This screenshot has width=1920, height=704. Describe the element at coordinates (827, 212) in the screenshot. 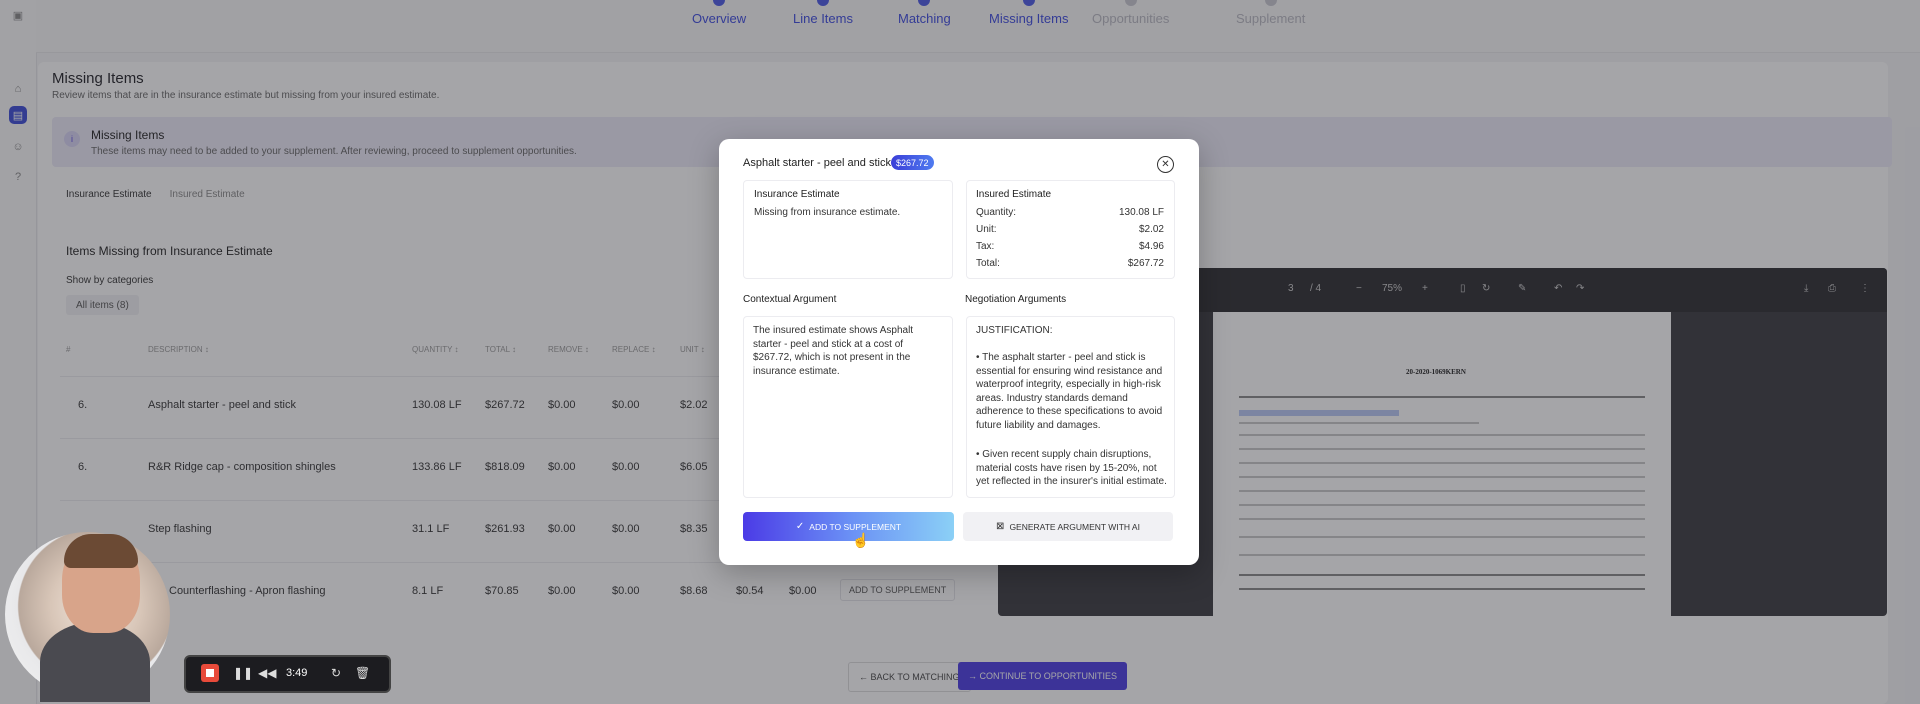

I see `insurance-estimate-text: Missing from insurance estimate.` at that location.